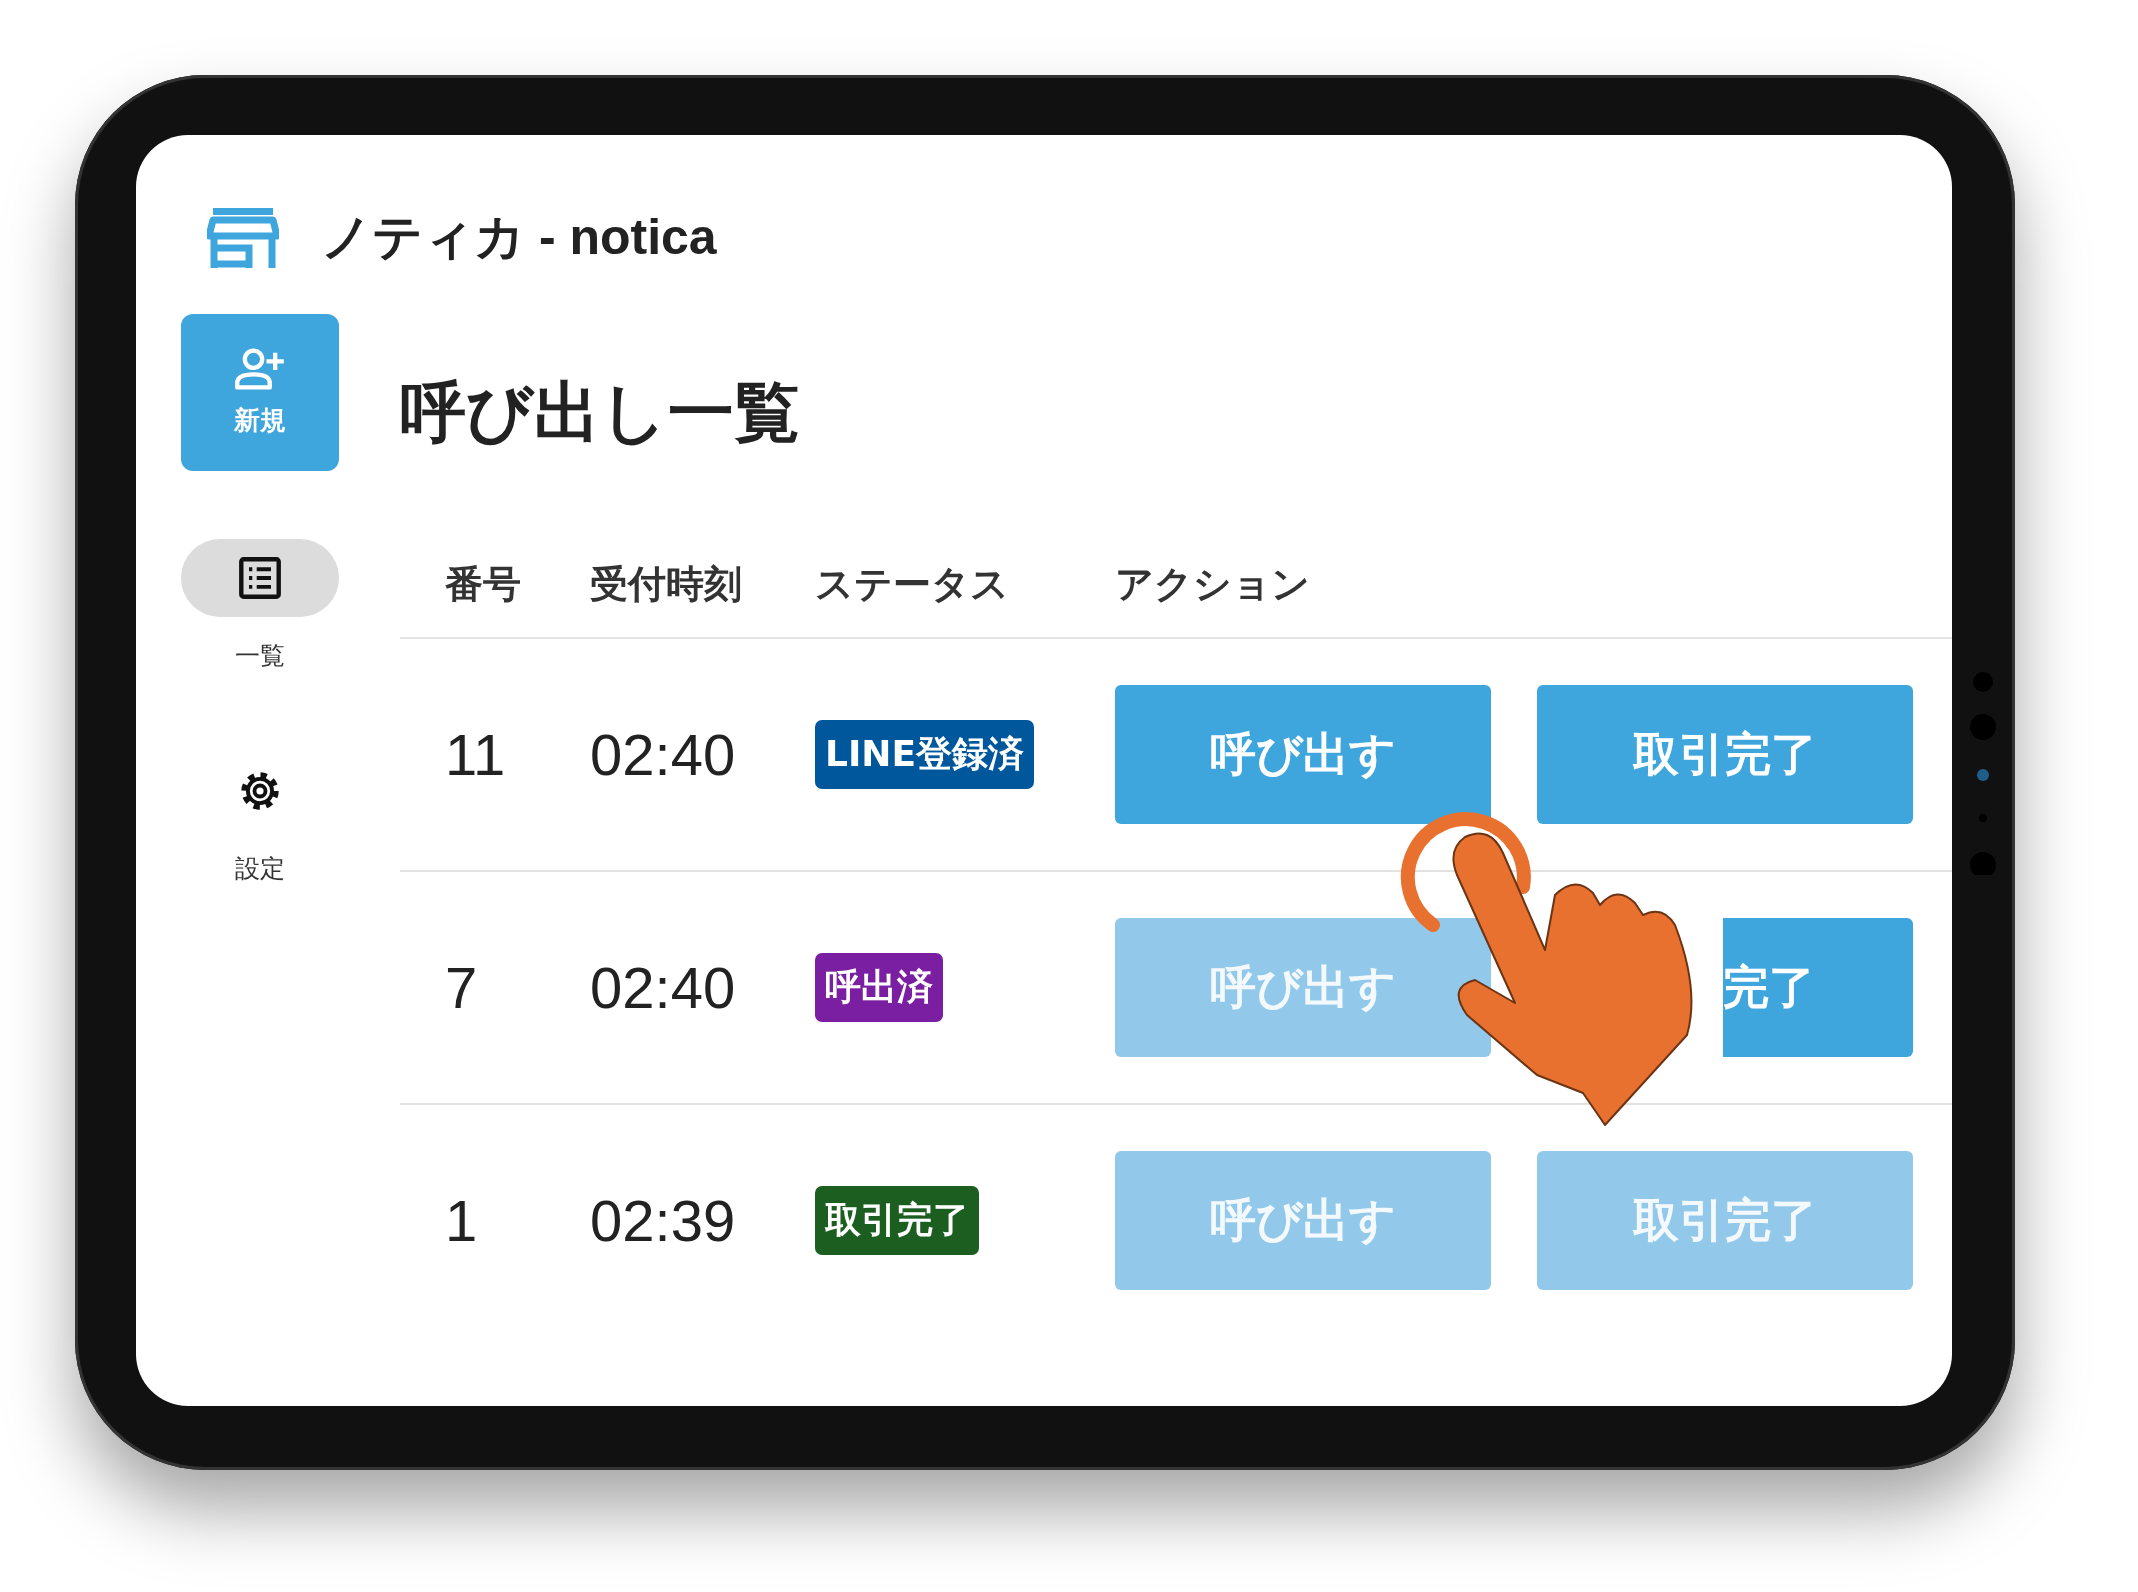 The width and height of the screenshot is (2138, 1592). I want to click on complete-button: 完了, so click(1818, 987).